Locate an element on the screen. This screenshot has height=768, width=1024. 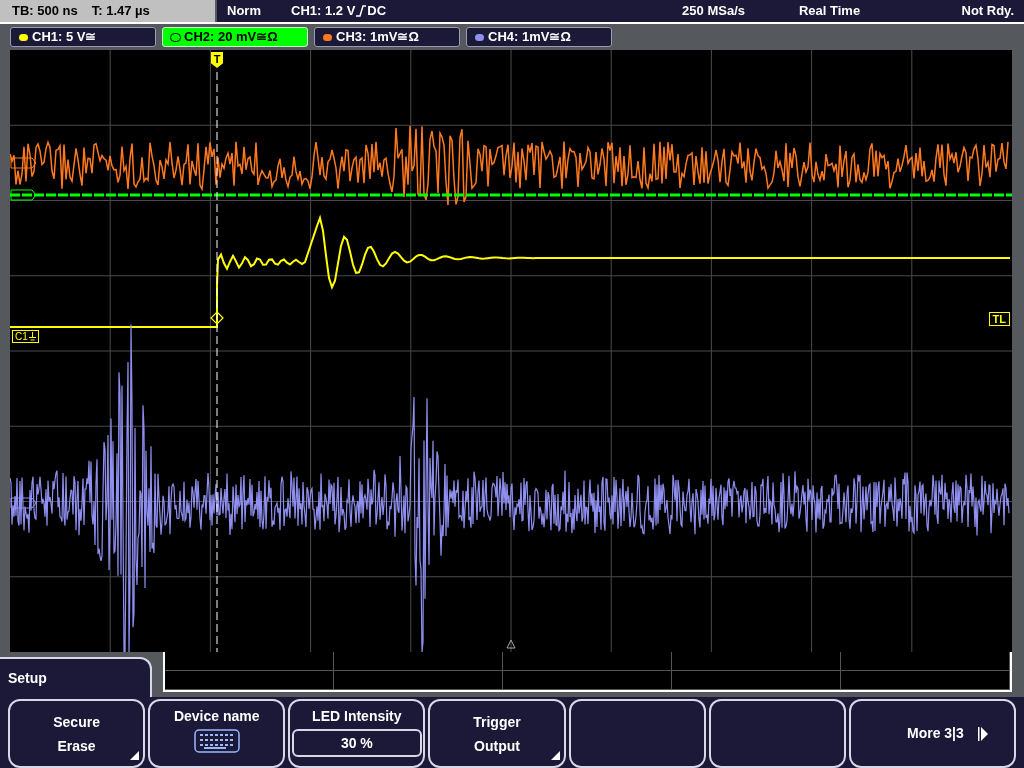
channel-marker-label: C1 is located at coordinates (21, 336).